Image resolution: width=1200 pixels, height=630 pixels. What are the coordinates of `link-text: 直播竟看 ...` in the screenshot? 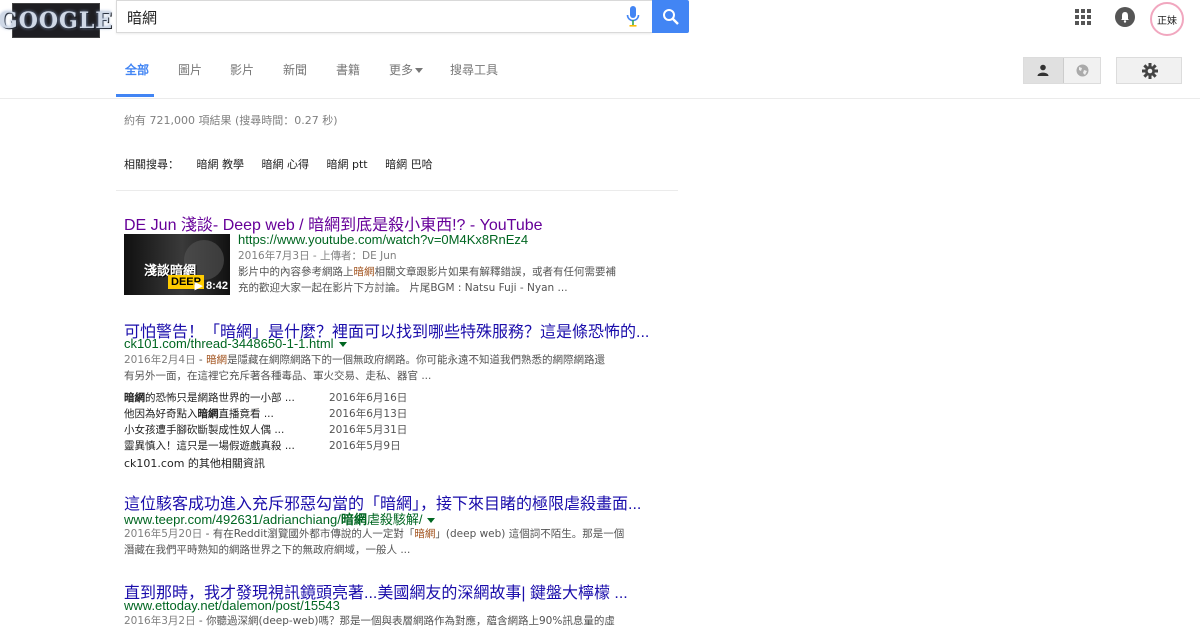 It's located at (246, 414).